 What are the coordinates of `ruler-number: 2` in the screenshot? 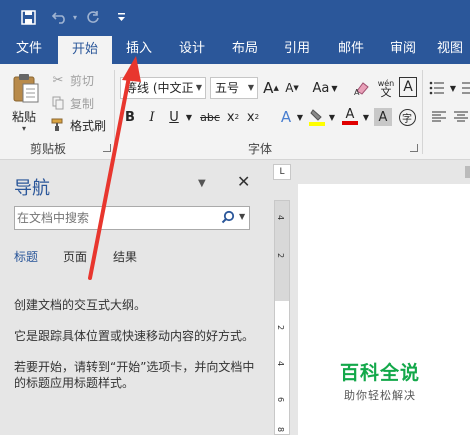 It's located at (281, 255).